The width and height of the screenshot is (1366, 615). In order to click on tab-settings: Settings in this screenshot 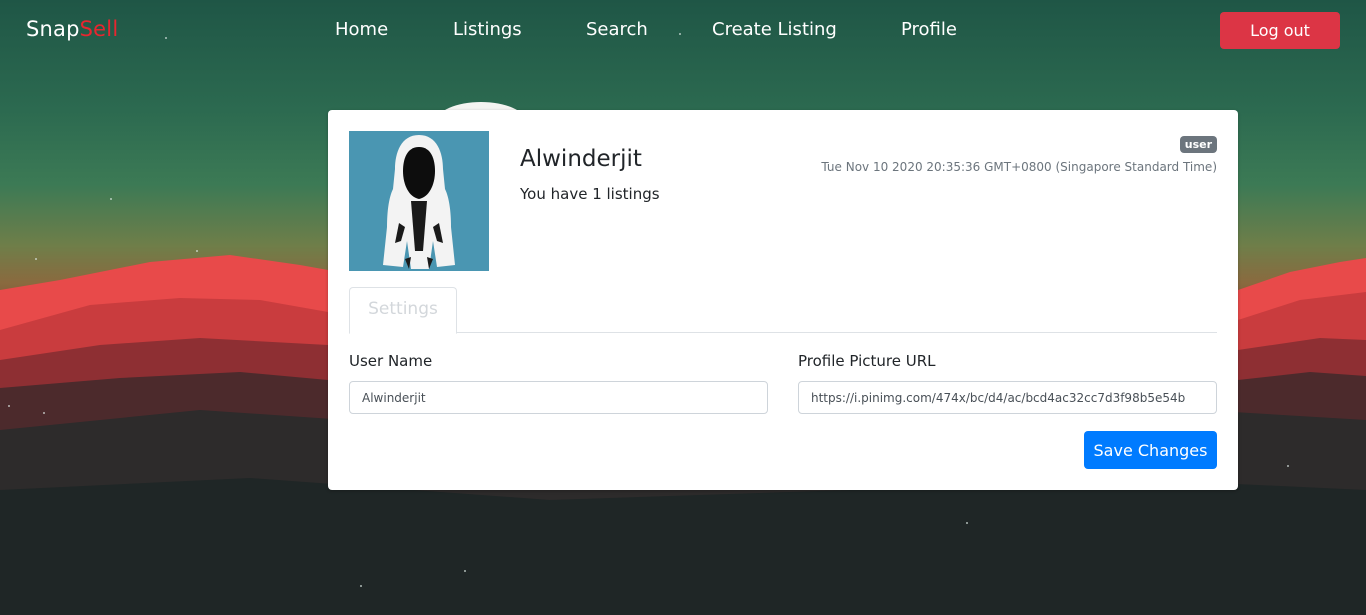, I will do `click(403, 310)`.